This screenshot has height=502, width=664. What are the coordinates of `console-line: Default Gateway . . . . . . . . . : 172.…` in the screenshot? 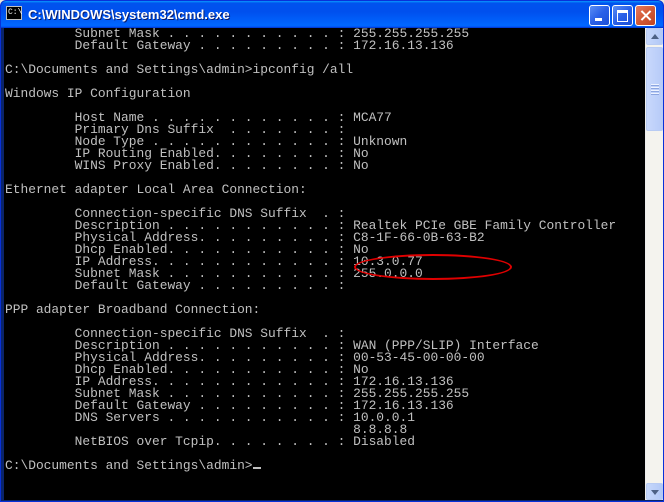 It's located at (229, 45).